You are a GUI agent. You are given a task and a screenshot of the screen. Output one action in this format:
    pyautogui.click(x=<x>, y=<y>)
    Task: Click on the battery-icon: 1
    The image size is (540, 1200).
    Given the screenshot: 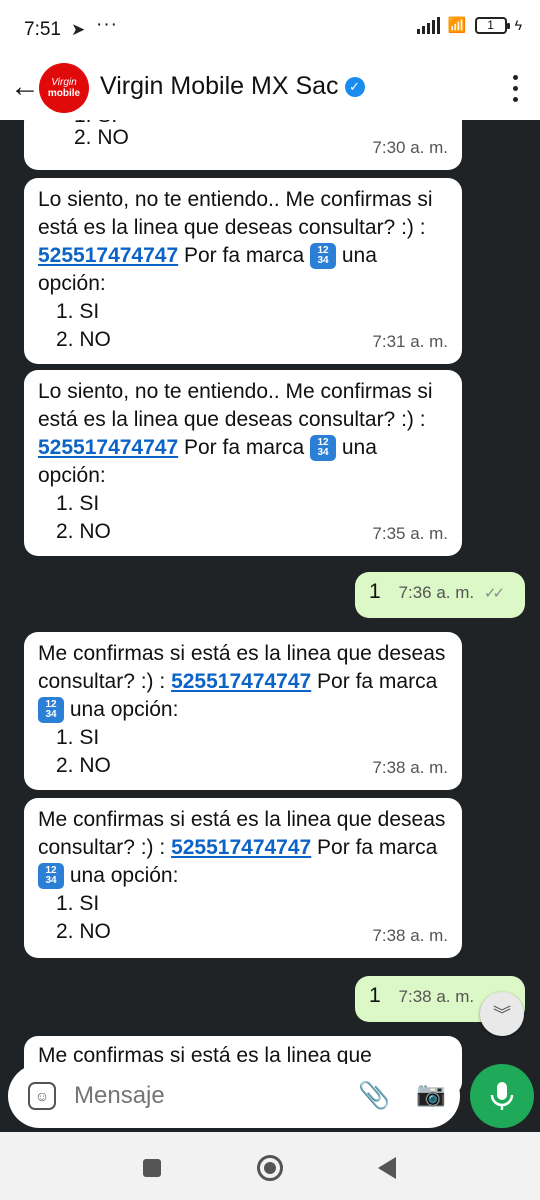 What is the action you would take?
    pyautogui.click(x=492, y=25)
    